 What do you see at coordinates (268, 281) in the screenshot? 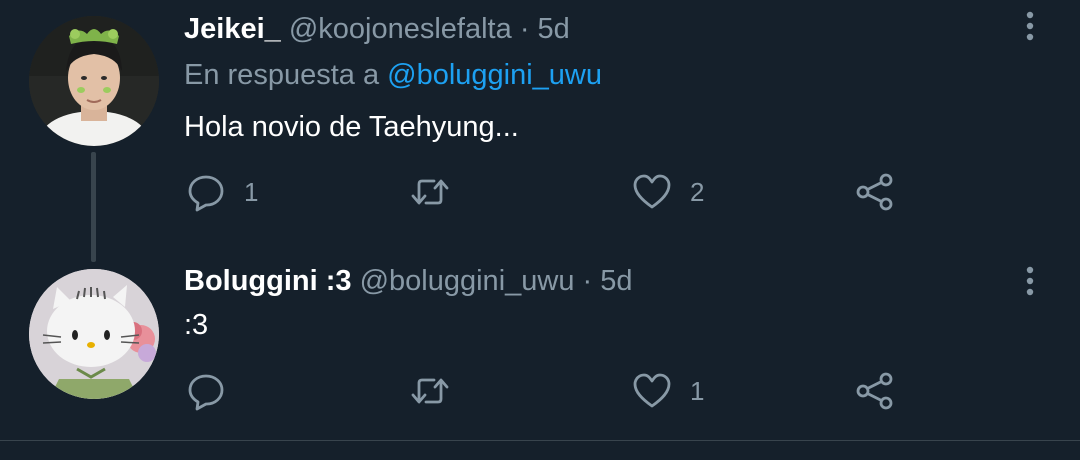
I see `display-name: Boluggini :3` at bounding box center [268, 281].